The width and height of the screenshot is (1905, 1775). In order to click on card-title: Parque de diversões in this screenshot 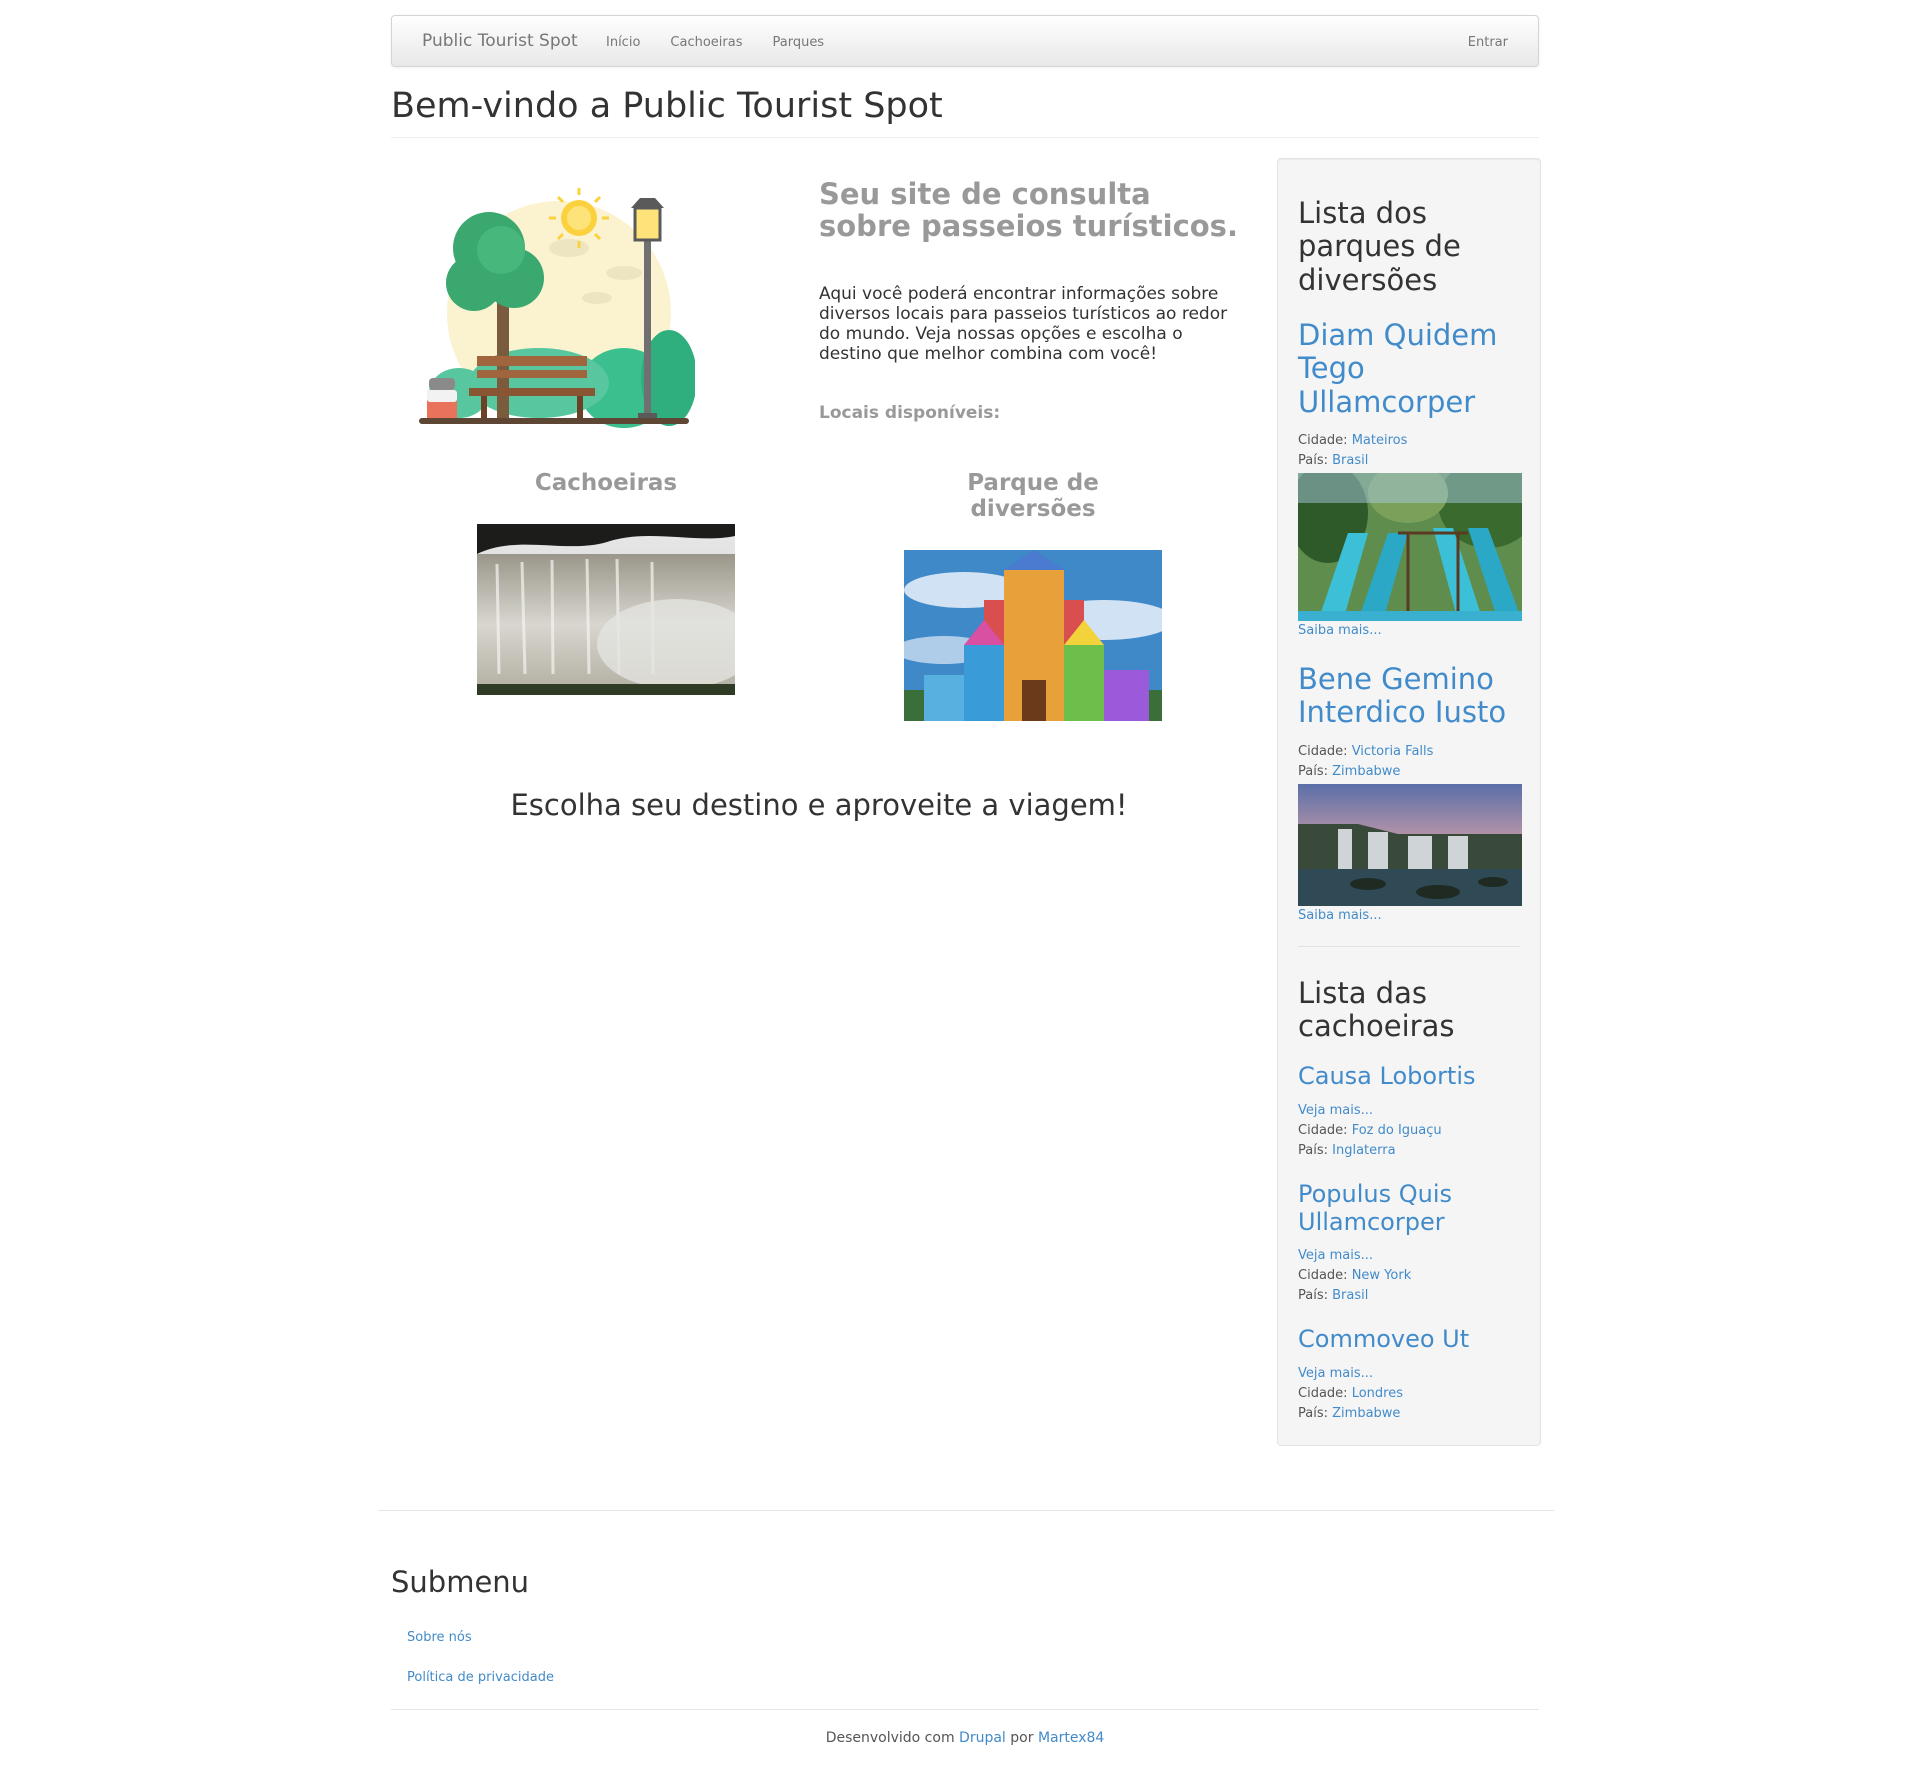, I will do `click(1033, 496)`.